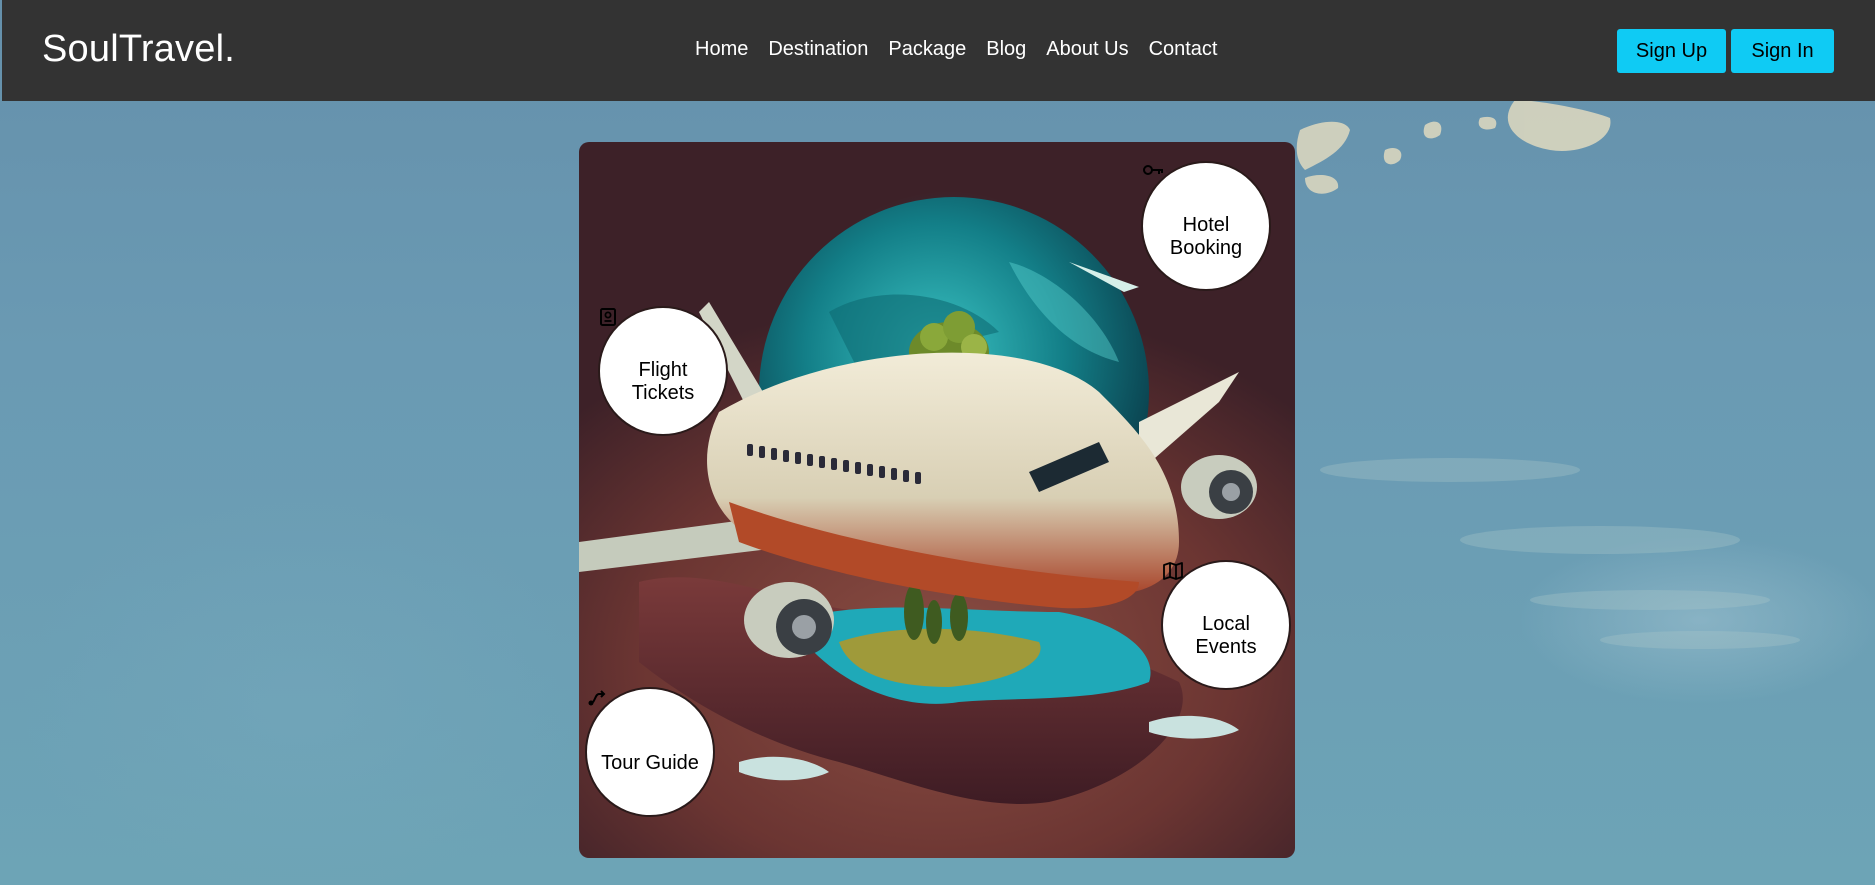 Image resolution: width=1875 pixels, height=885 pixels. What do you see at coordinates (1782, 51) in the screenshot?
I see `sign-in-button: Sign In` at bounding box center [1782, 51].